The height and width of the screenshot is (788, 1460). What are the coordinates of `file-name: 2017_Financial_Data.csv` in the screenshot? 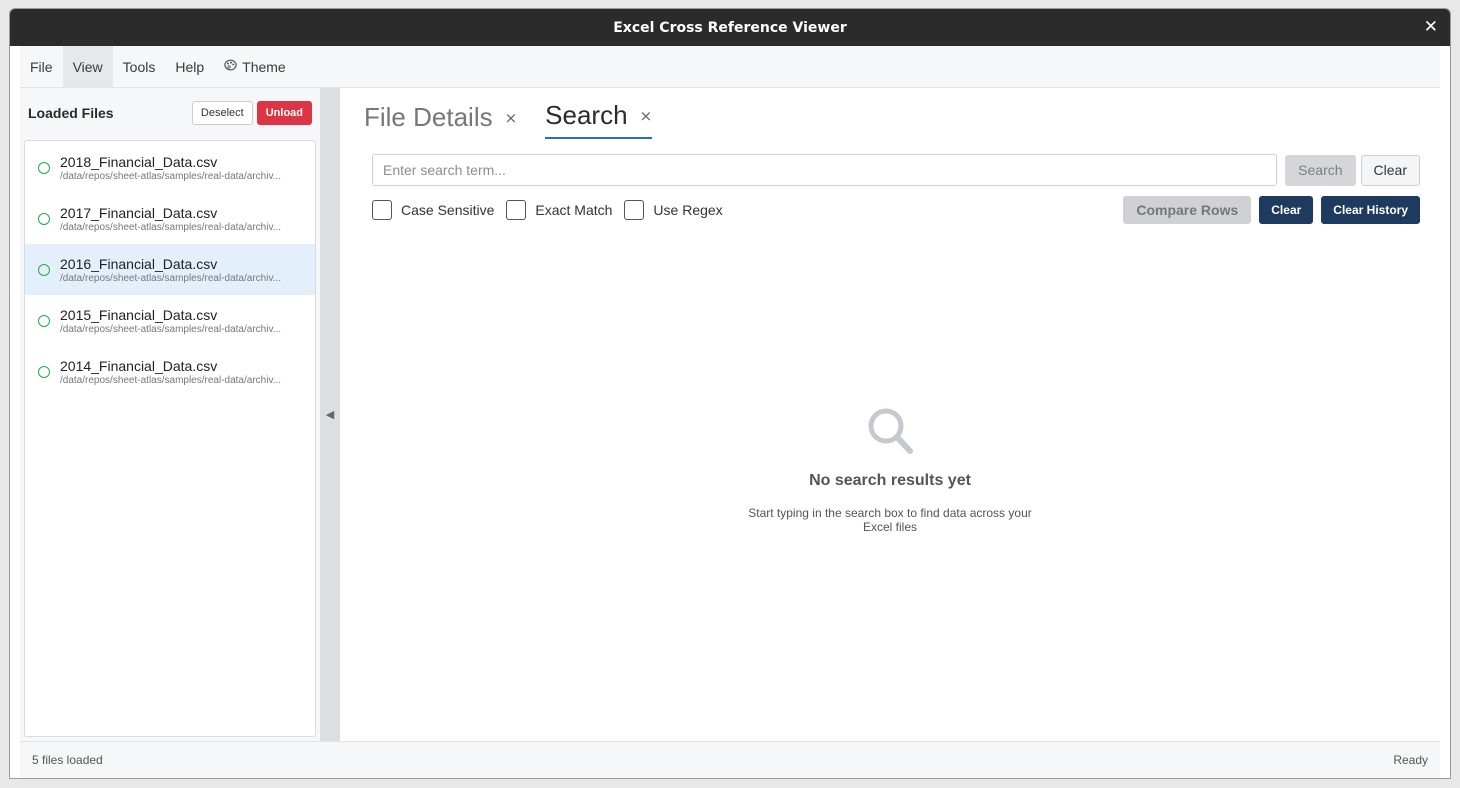 It's located at (139, 212).